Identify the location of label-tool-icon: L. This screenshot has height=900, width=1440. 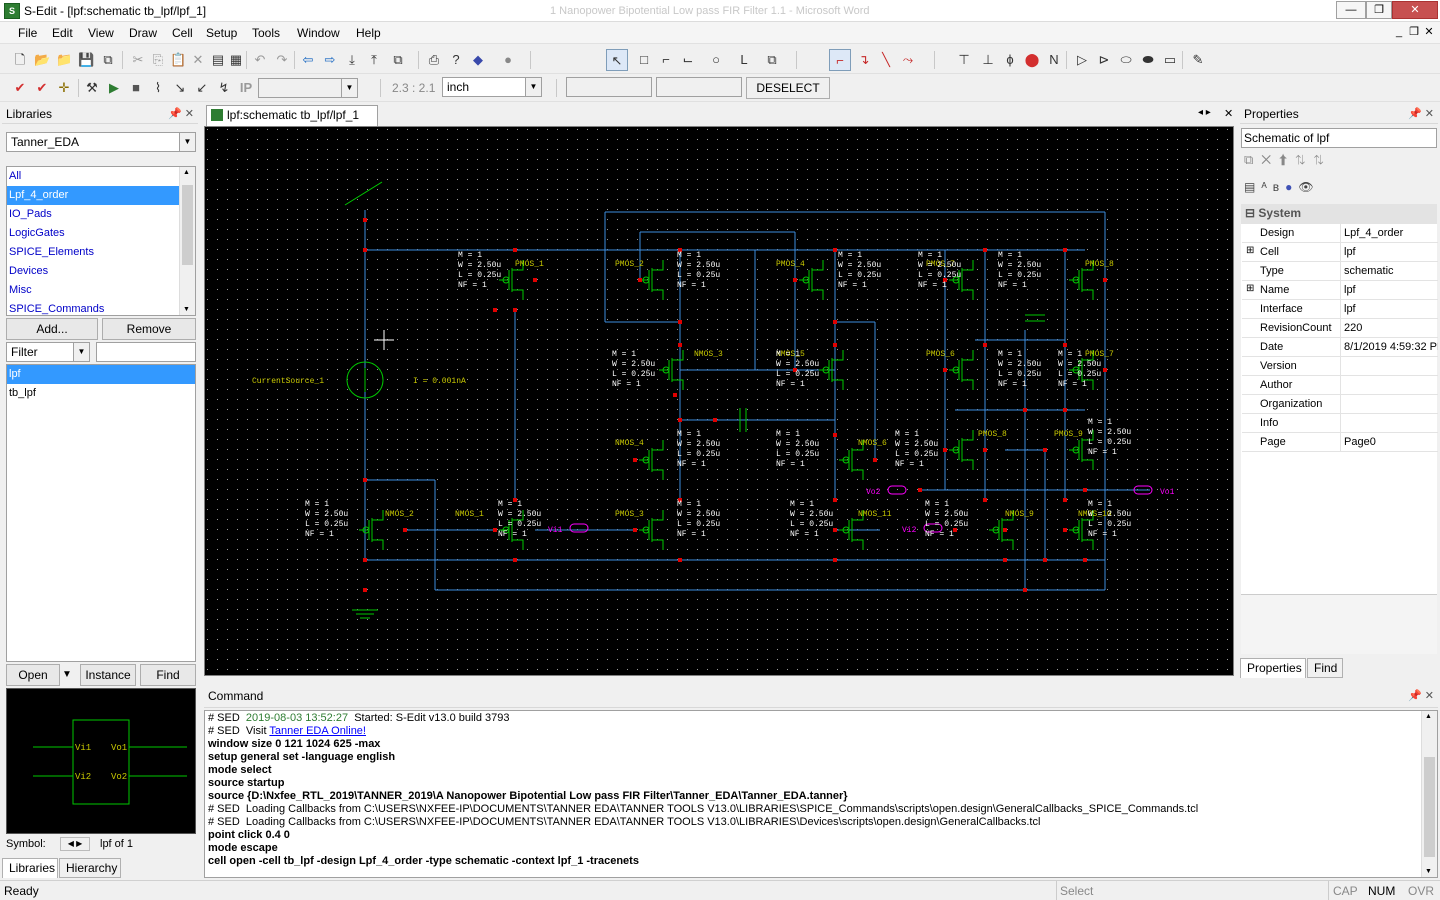
(744, 60).